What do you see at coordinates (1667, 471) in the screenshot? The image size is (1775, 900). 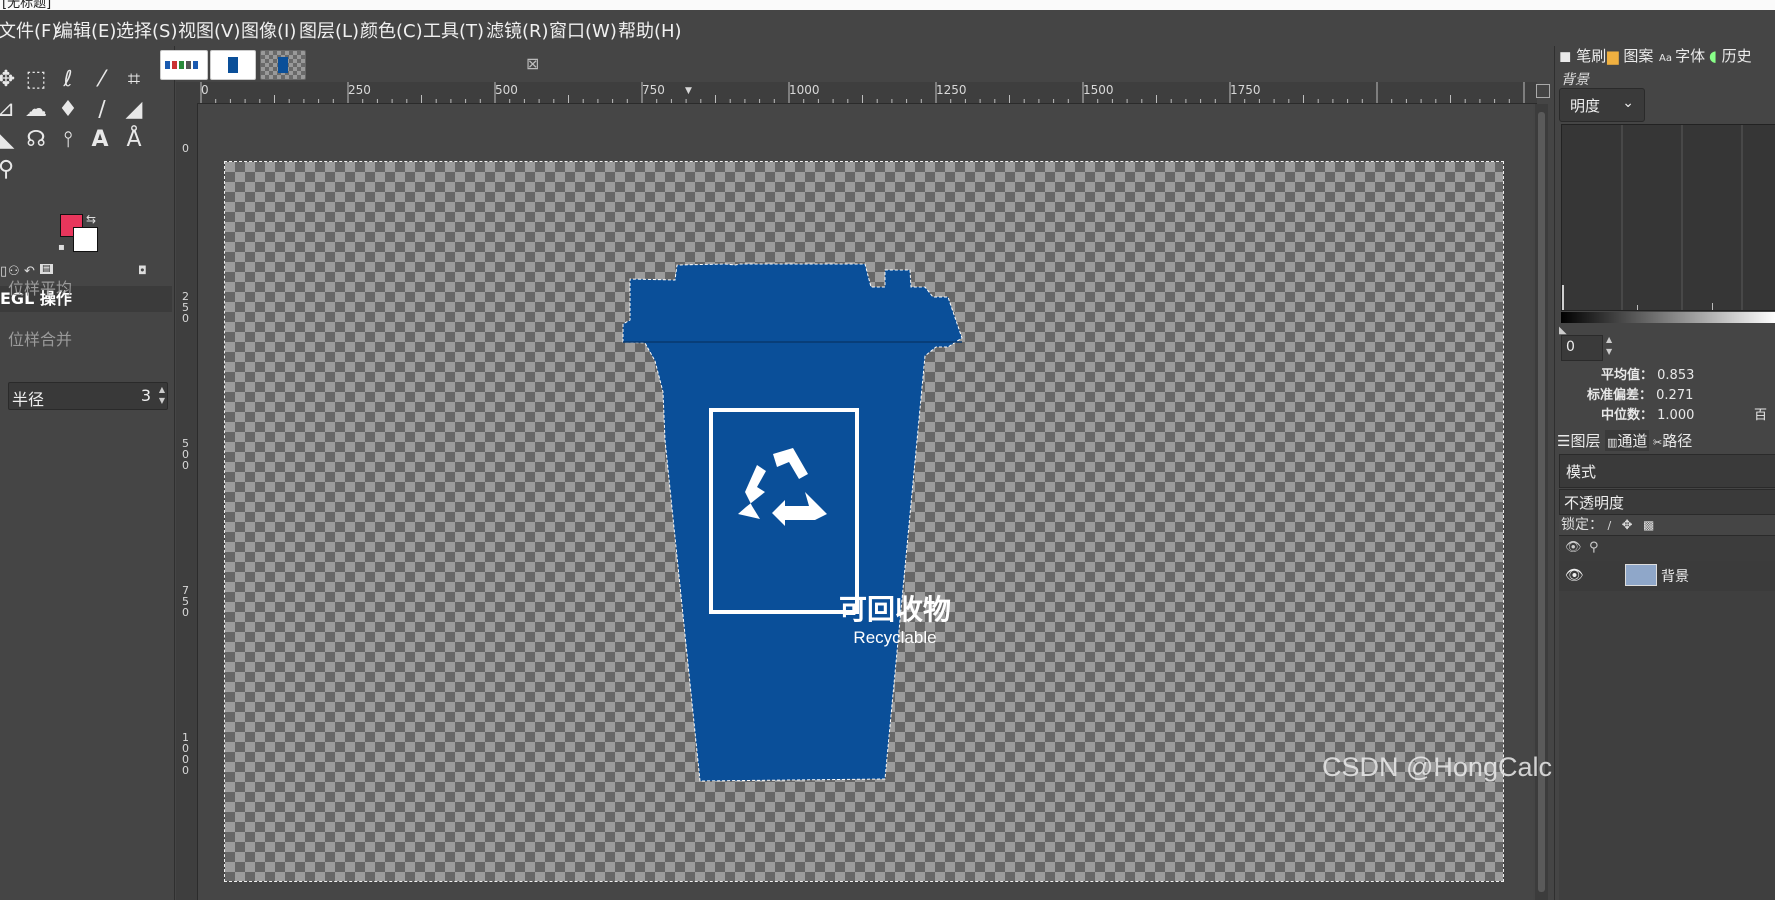 I see `layer-mode-dropdown: 模式` at bounding box center [1667, 471].